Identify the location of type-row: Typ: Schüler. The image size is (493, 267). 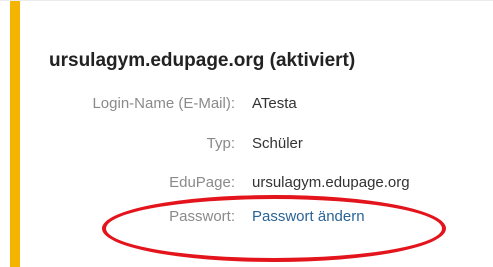
(246, 145).